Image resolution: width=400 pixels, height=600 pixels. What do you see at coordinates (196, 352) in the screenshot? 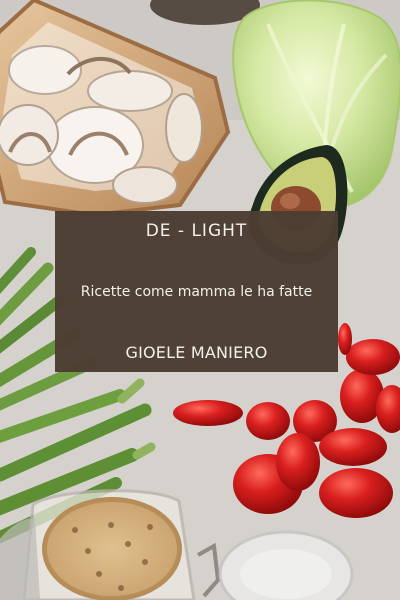
I see `book-author: GIOELE MANIERO` at bounding box center [196, 352].